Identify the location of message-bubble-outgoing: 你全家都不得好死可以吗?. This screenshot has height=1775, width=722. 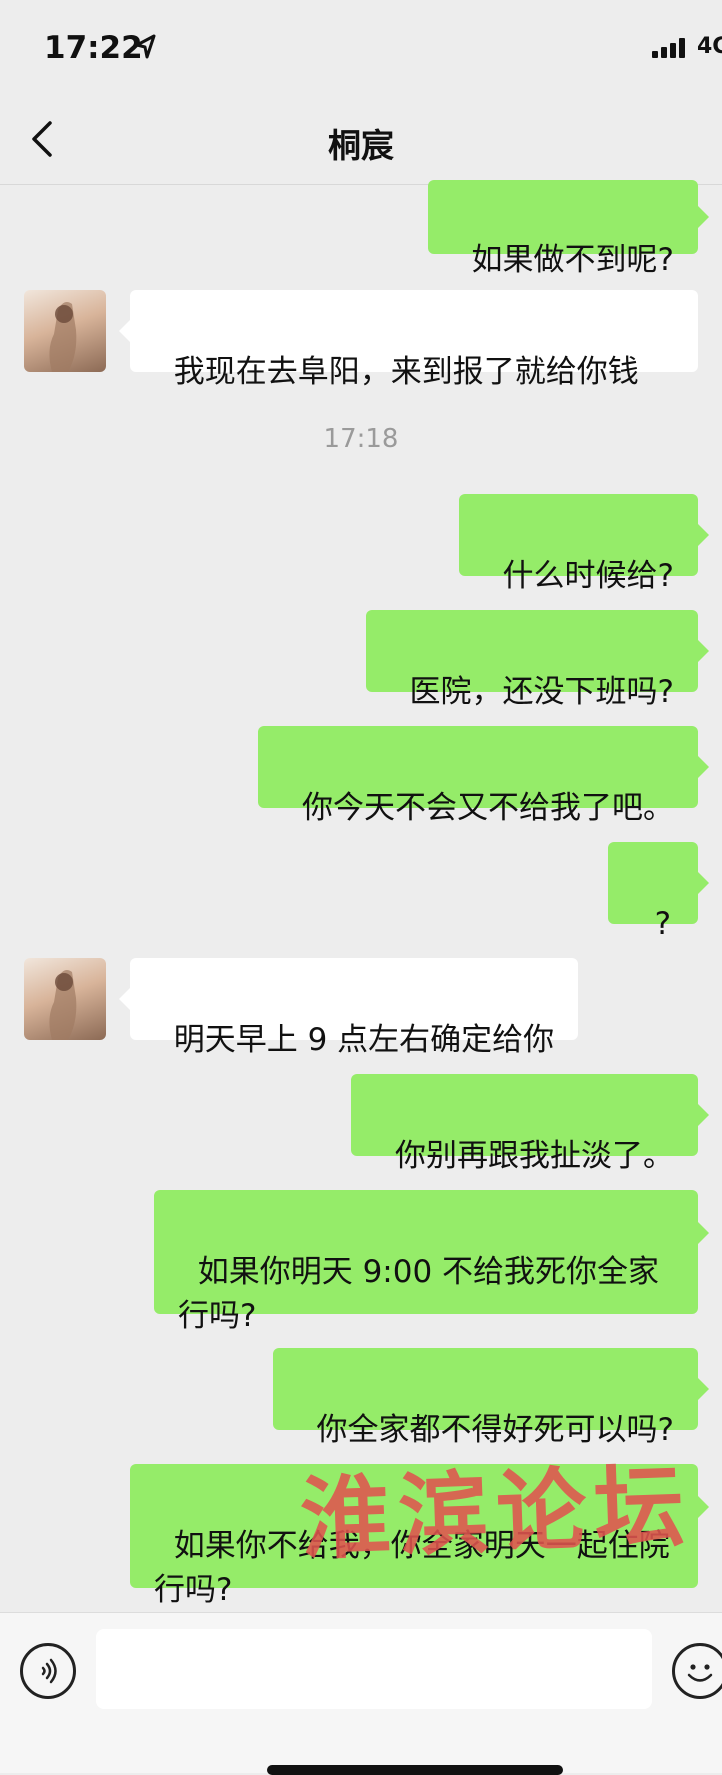
(485, 1398).